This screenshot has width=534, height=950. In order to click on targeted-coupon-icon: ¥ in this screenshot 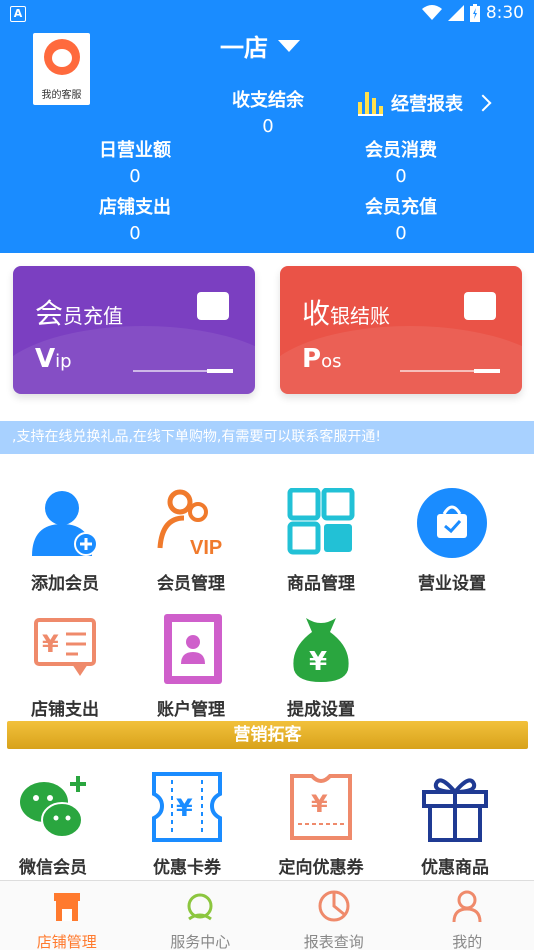, I will do `click(321, 807)`.